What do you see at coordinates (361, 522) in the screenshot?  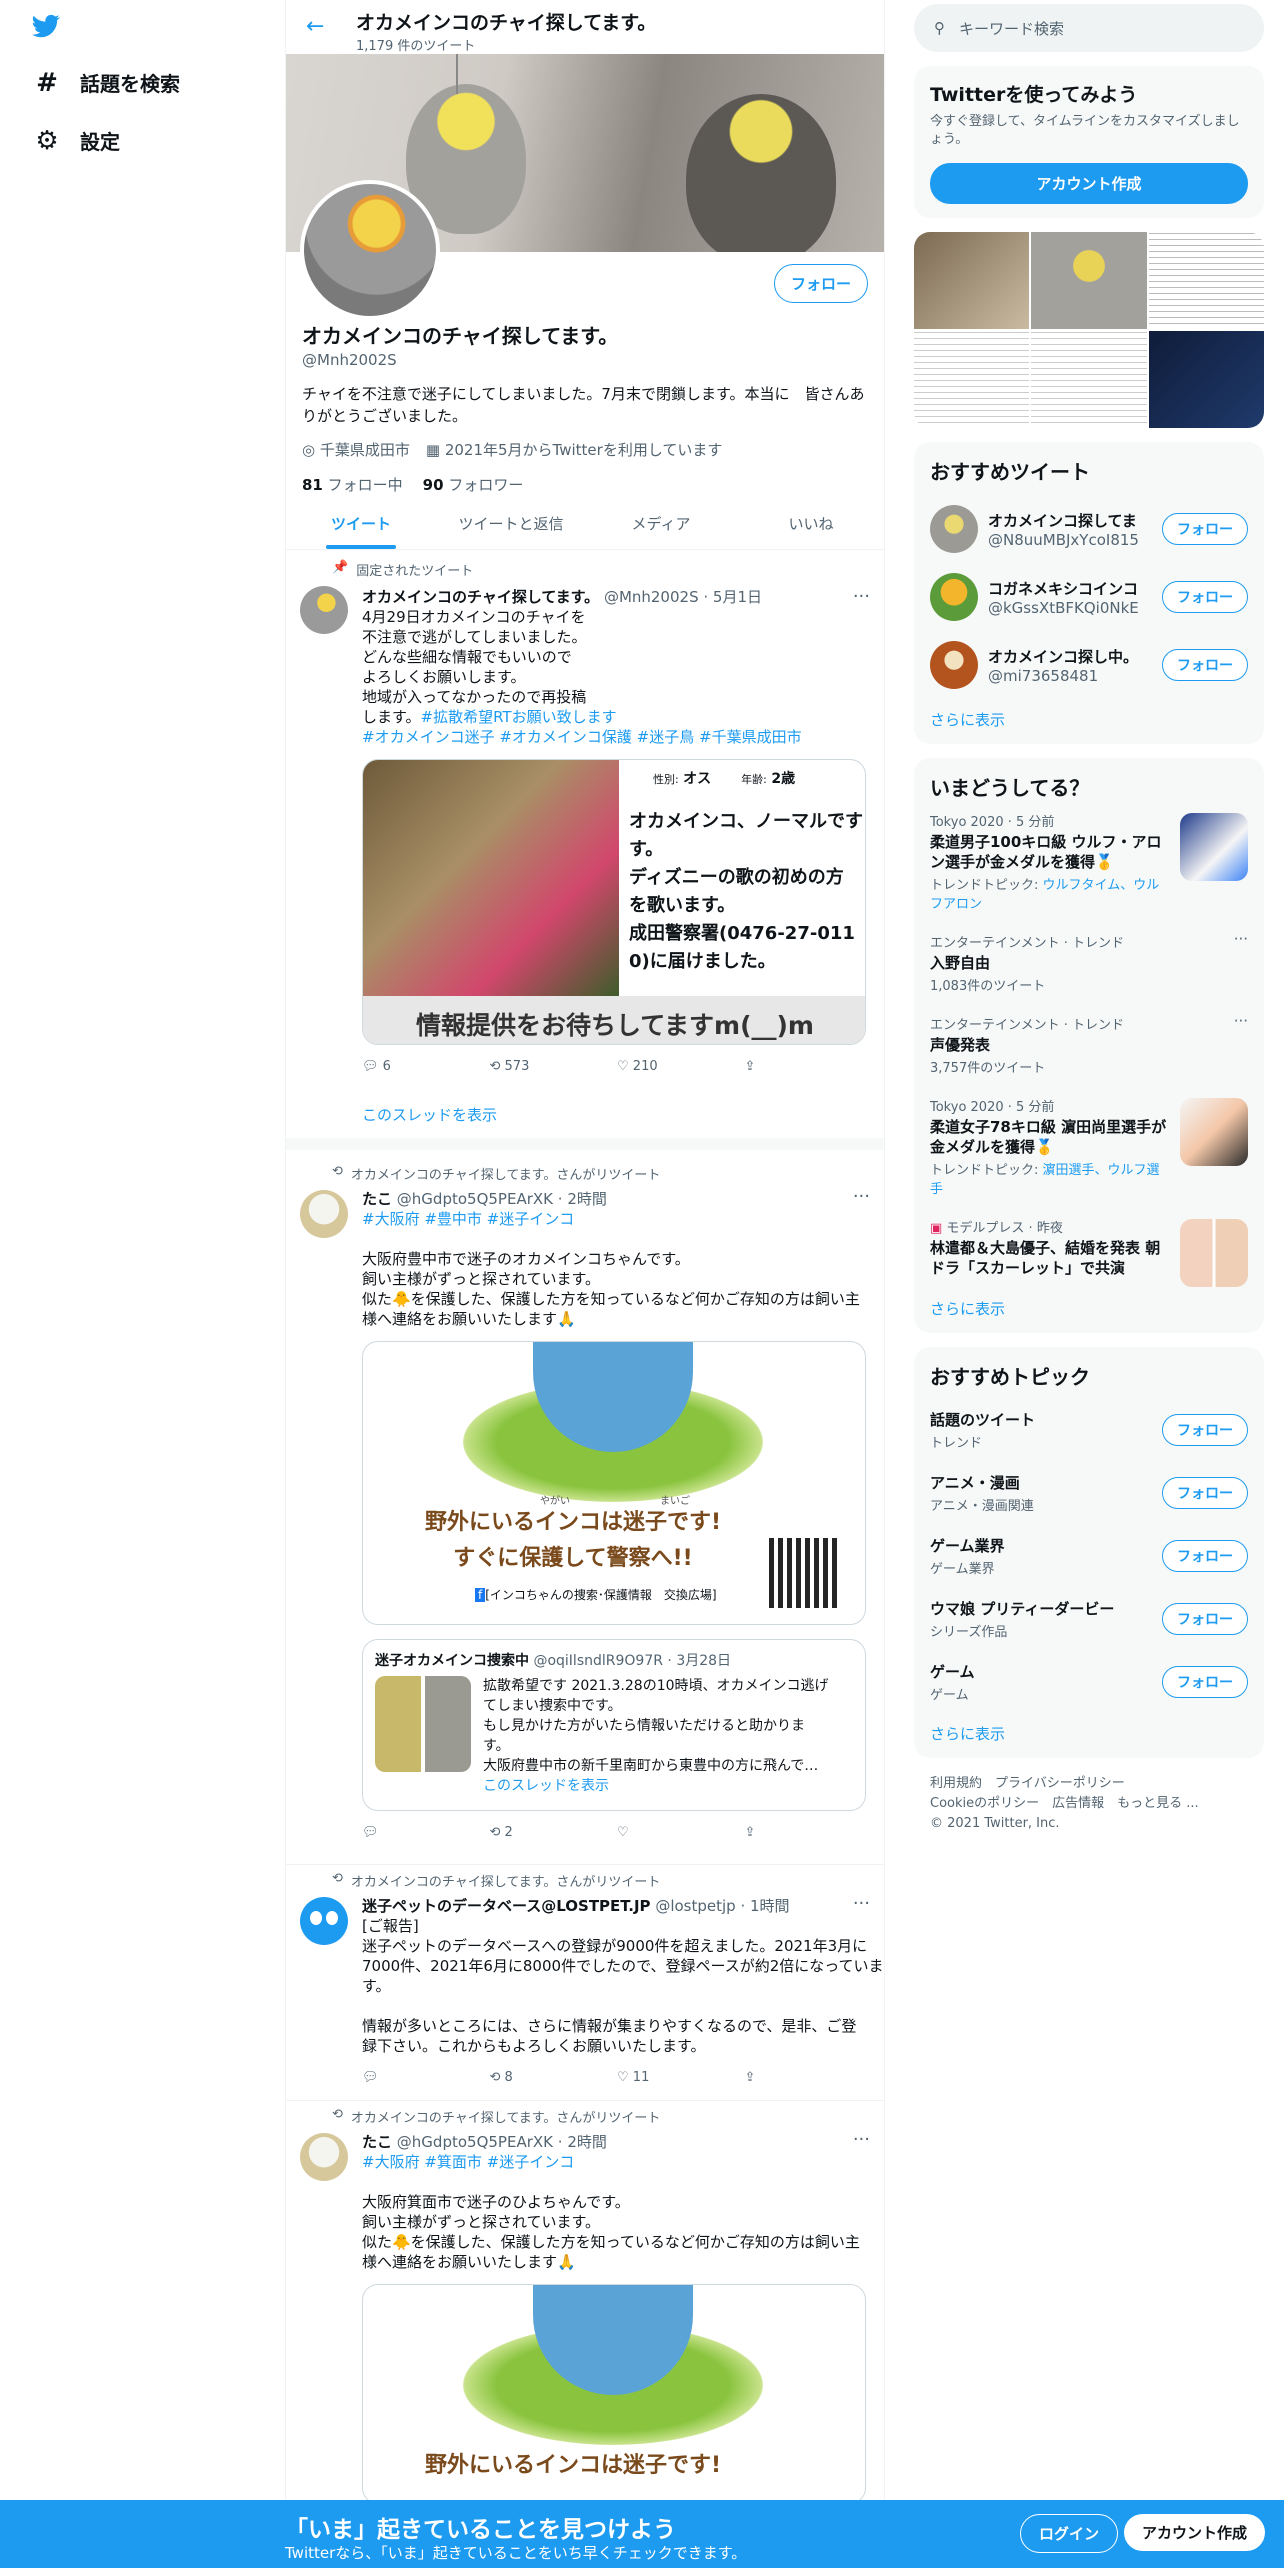 I see `tab-tweets: ツイート` at bounding box center [361, 522].